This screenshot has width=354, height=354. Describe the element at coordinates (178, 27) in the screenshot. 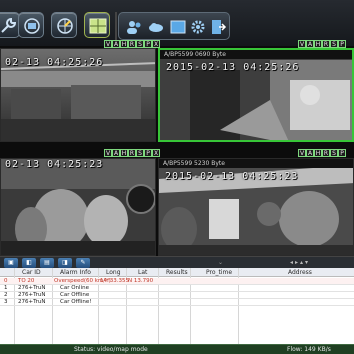

I see `window-icon` at that location.